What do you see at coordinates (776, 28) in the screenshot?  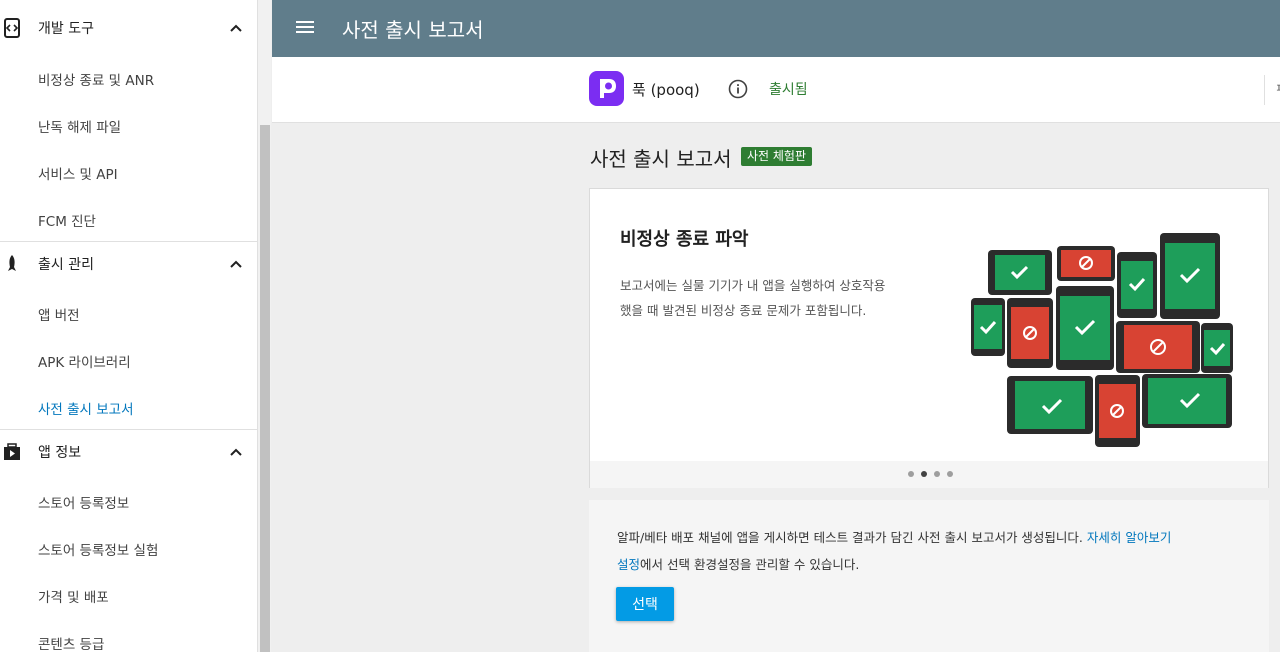 I see `top-app-bar: 사전 출시 보고서` at bounding box center [776, 28].